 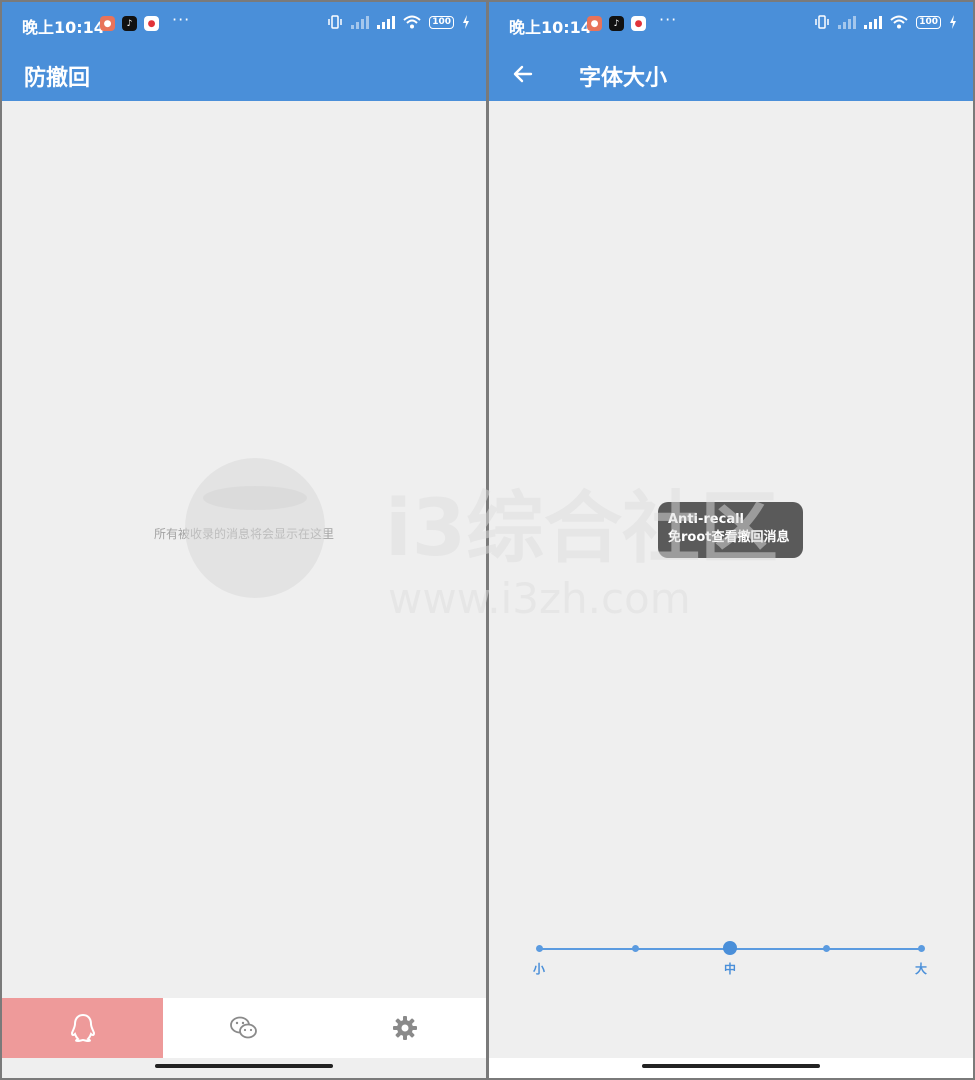 What do you see at coordinates (243, 534) in the screenshot?
I see `empty-state-message: 所有被收录的消息将会显示在这里` at bounding box center [243, 534].